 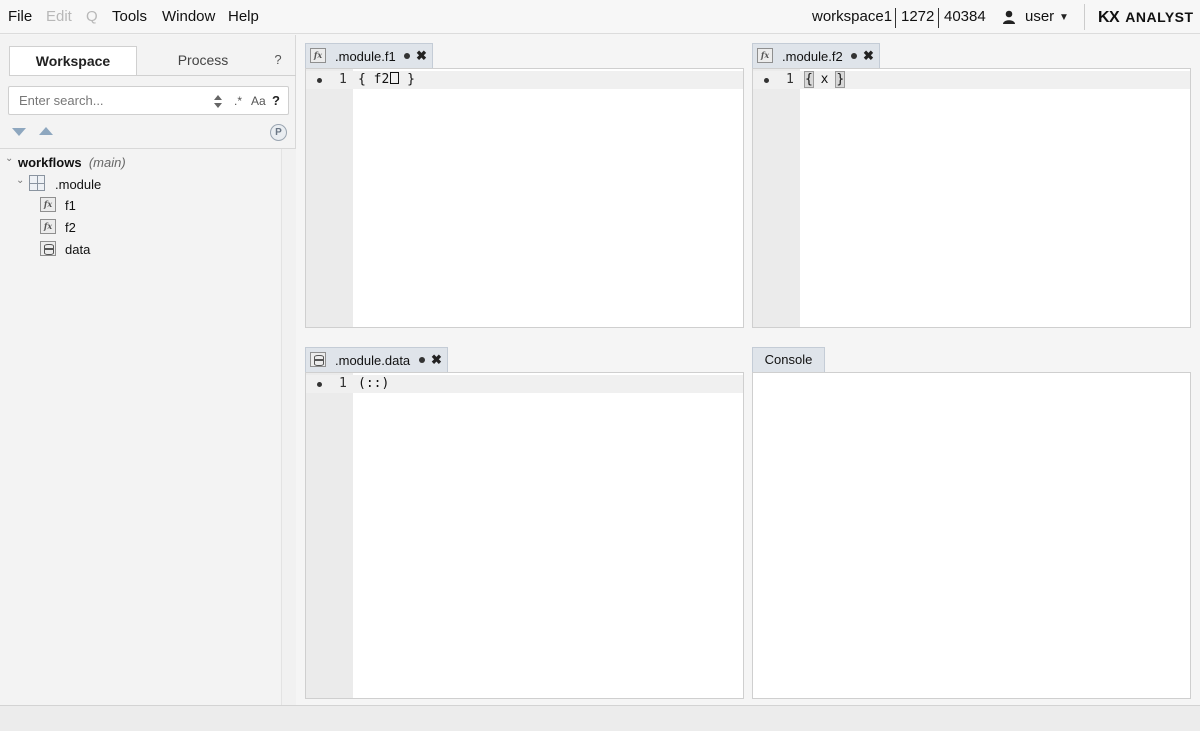 I want to click on port-number: 1272, so click(x=918, y=16).